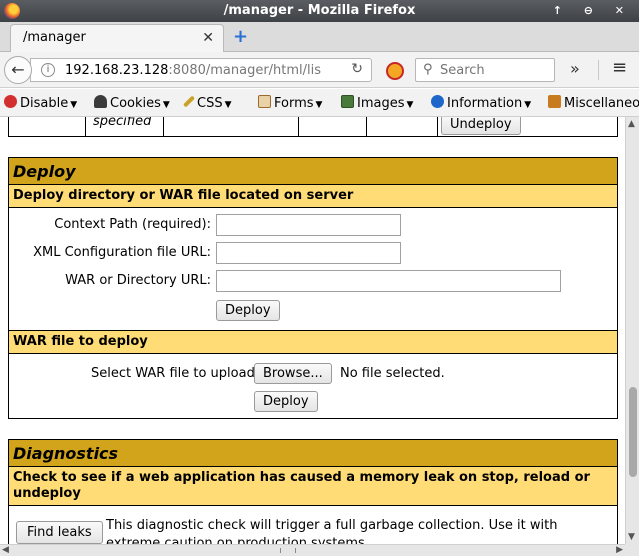  Describe the element at coordinates (392, 373) in the screenshot. I see `no-file-selected-text: No file selected.` at that location.